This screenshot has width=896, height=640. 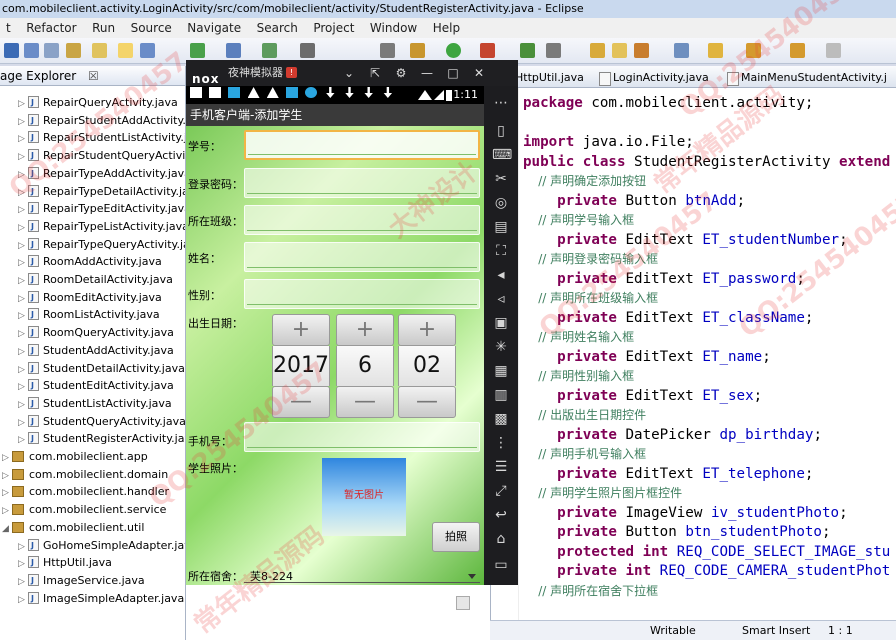 I want to click on tree-file-item: ▷ RepairTypeAddActivity.java, so click(x=101, y=174).